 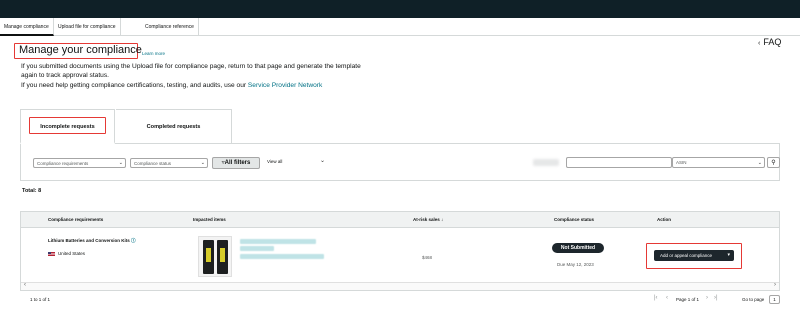 What do you see at coordinates (656, 298) in the screenshot?
I see `first-page-icon: |‹` at bounding box center [656, 298].